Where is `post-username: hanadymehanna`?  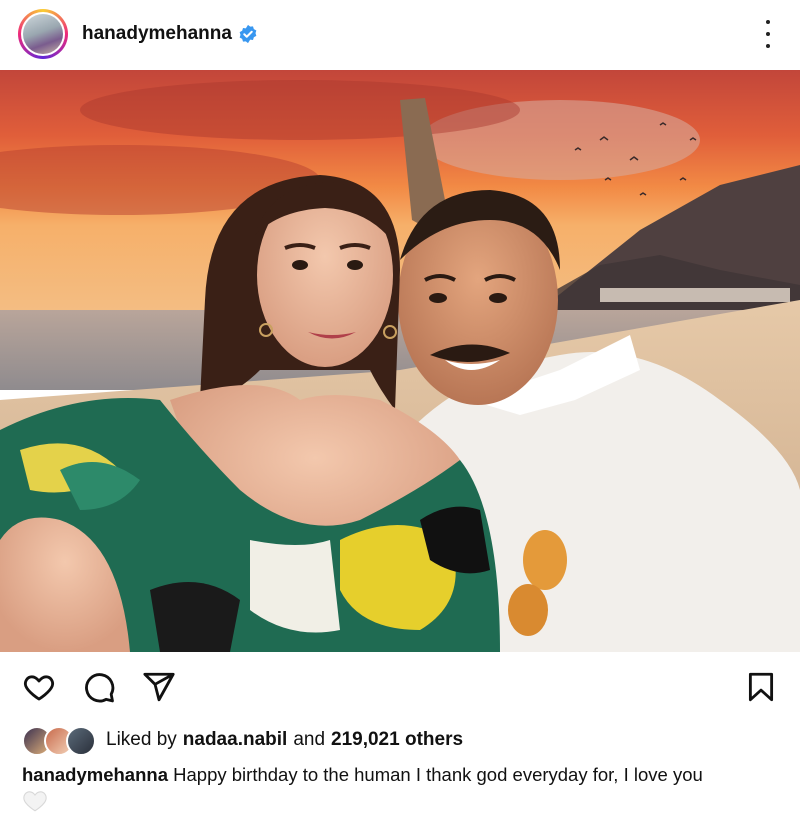
post-username: hanadymehanna is located at coordinates (157, 34).